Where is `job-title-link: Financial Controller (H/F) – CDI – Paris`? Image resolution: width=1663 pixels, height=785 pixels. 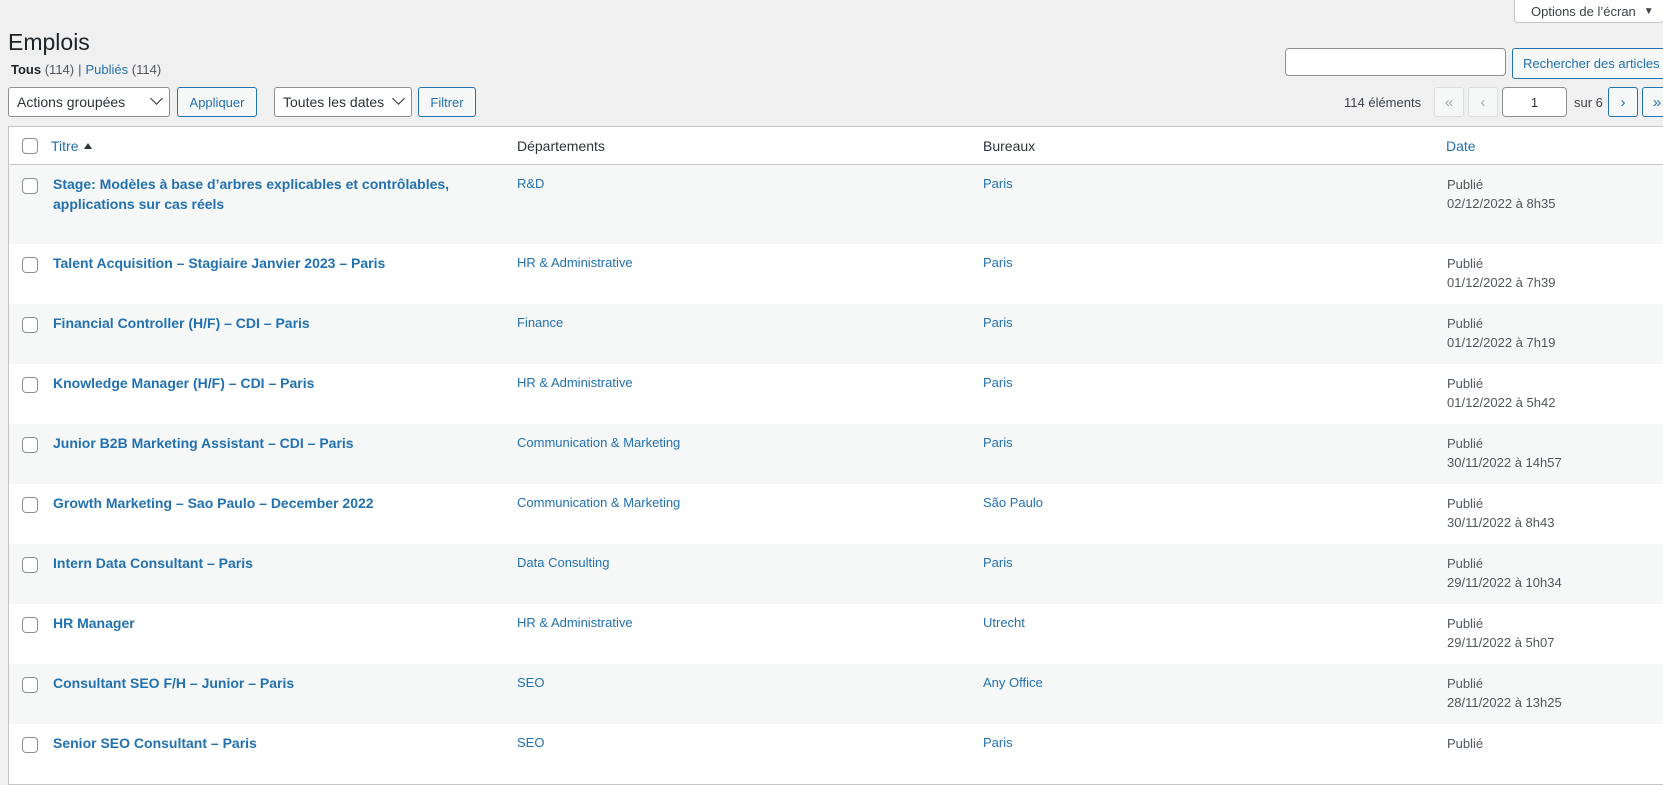 job-title-link: Financial Controller (H/F) – CDI – Paris is located at coordinates (268, 323).